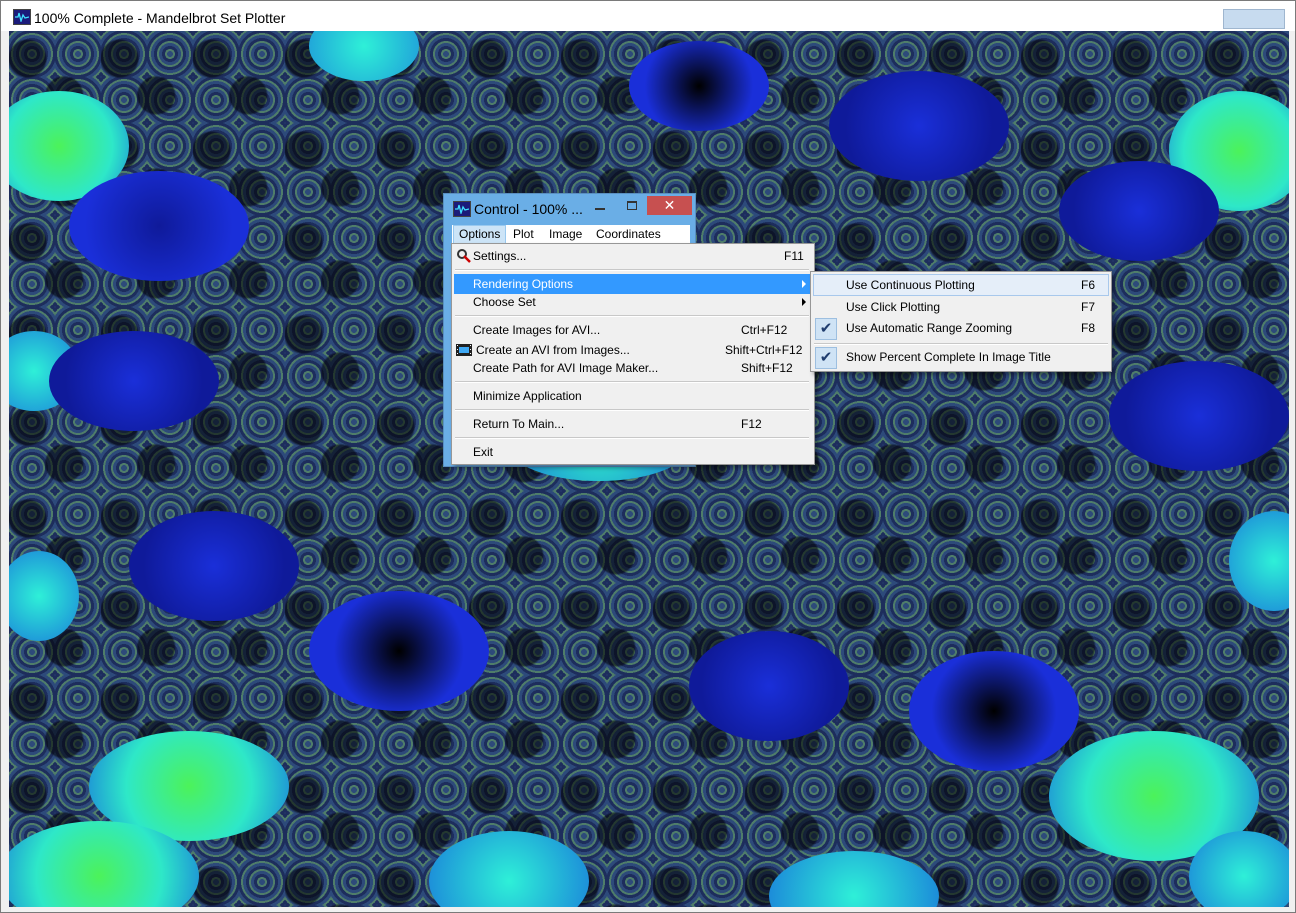  I want to click on return-main-shortcut: F12, so click(751, 424).